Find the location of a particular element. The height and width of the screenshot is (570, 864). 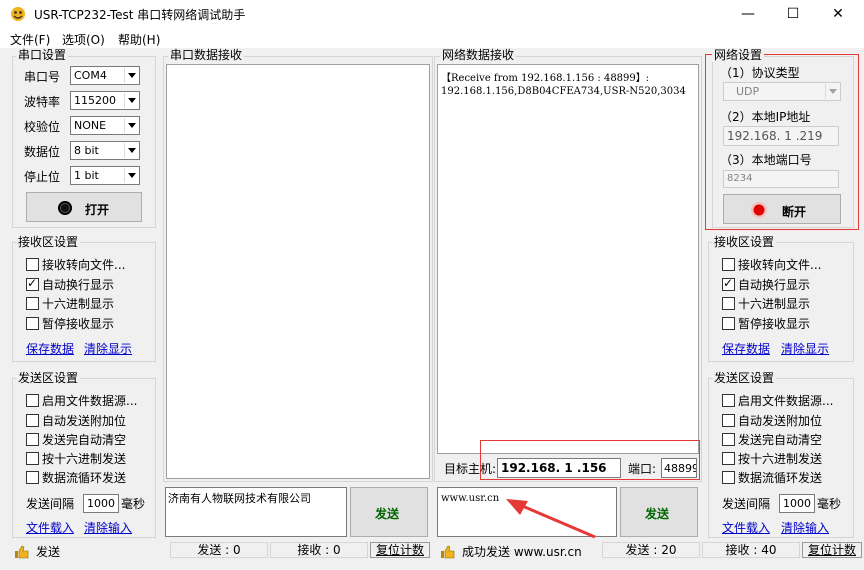

right-file-source-checkbox is located at coordinates (728, 400).